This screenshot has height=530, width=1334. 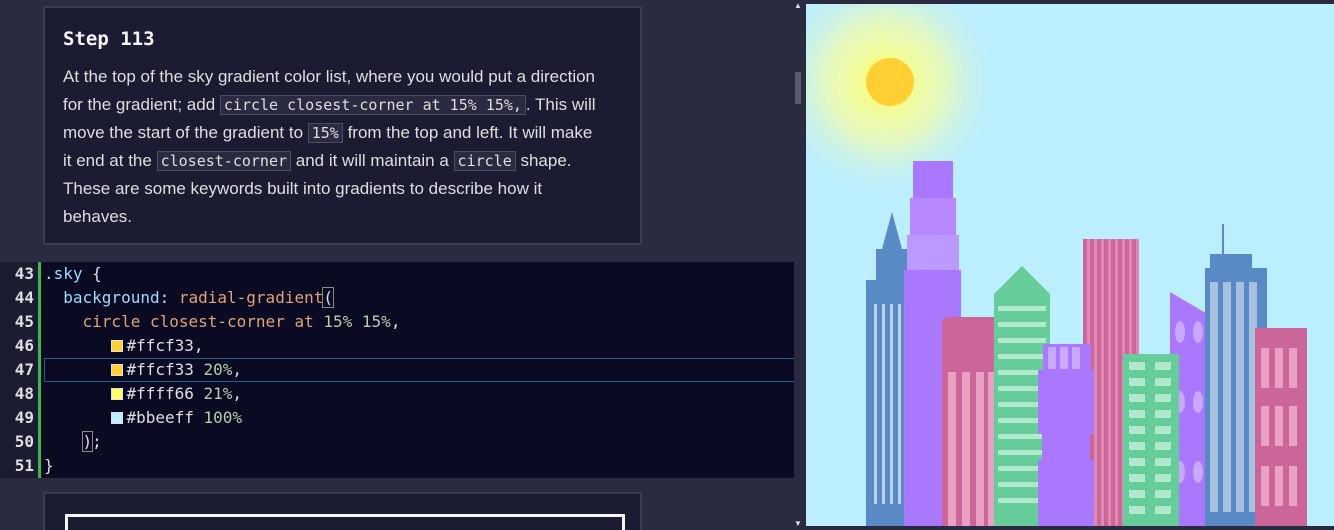 I want to click on inline-code: closest-corner, so click(x=224, y=161).